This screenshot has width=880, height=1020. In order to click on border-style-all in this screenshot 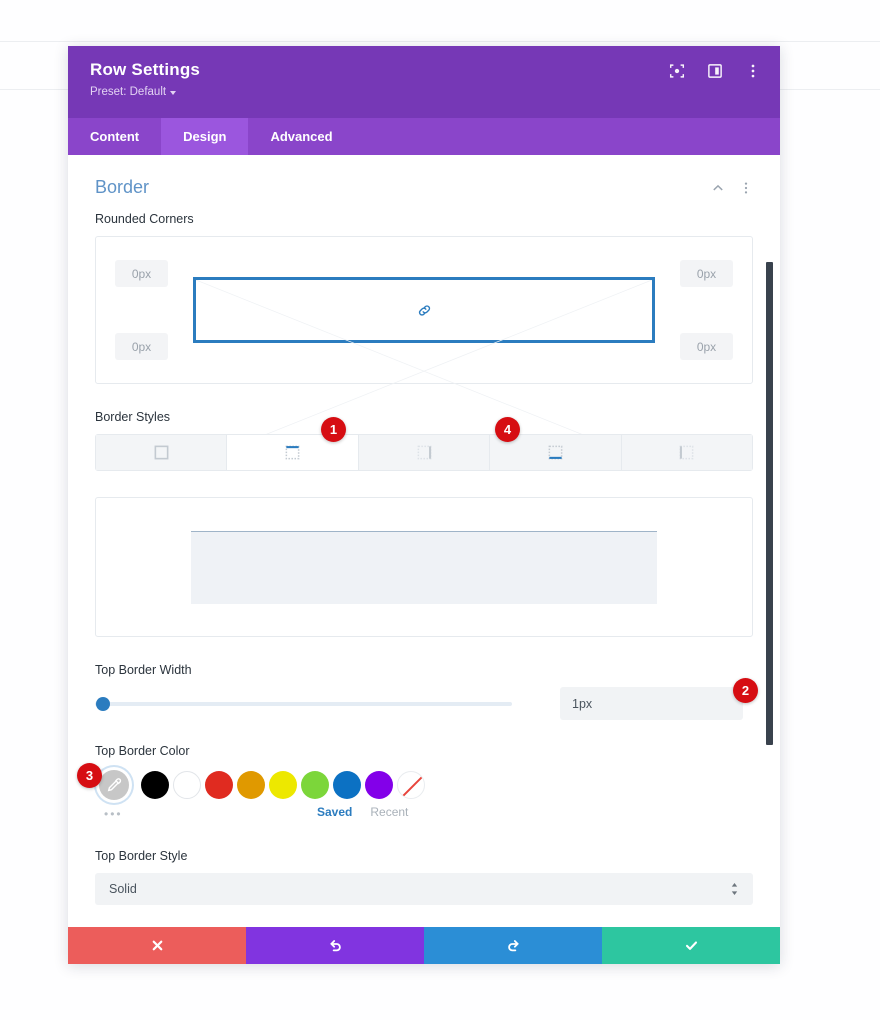, I will do `click(162, 452)`.